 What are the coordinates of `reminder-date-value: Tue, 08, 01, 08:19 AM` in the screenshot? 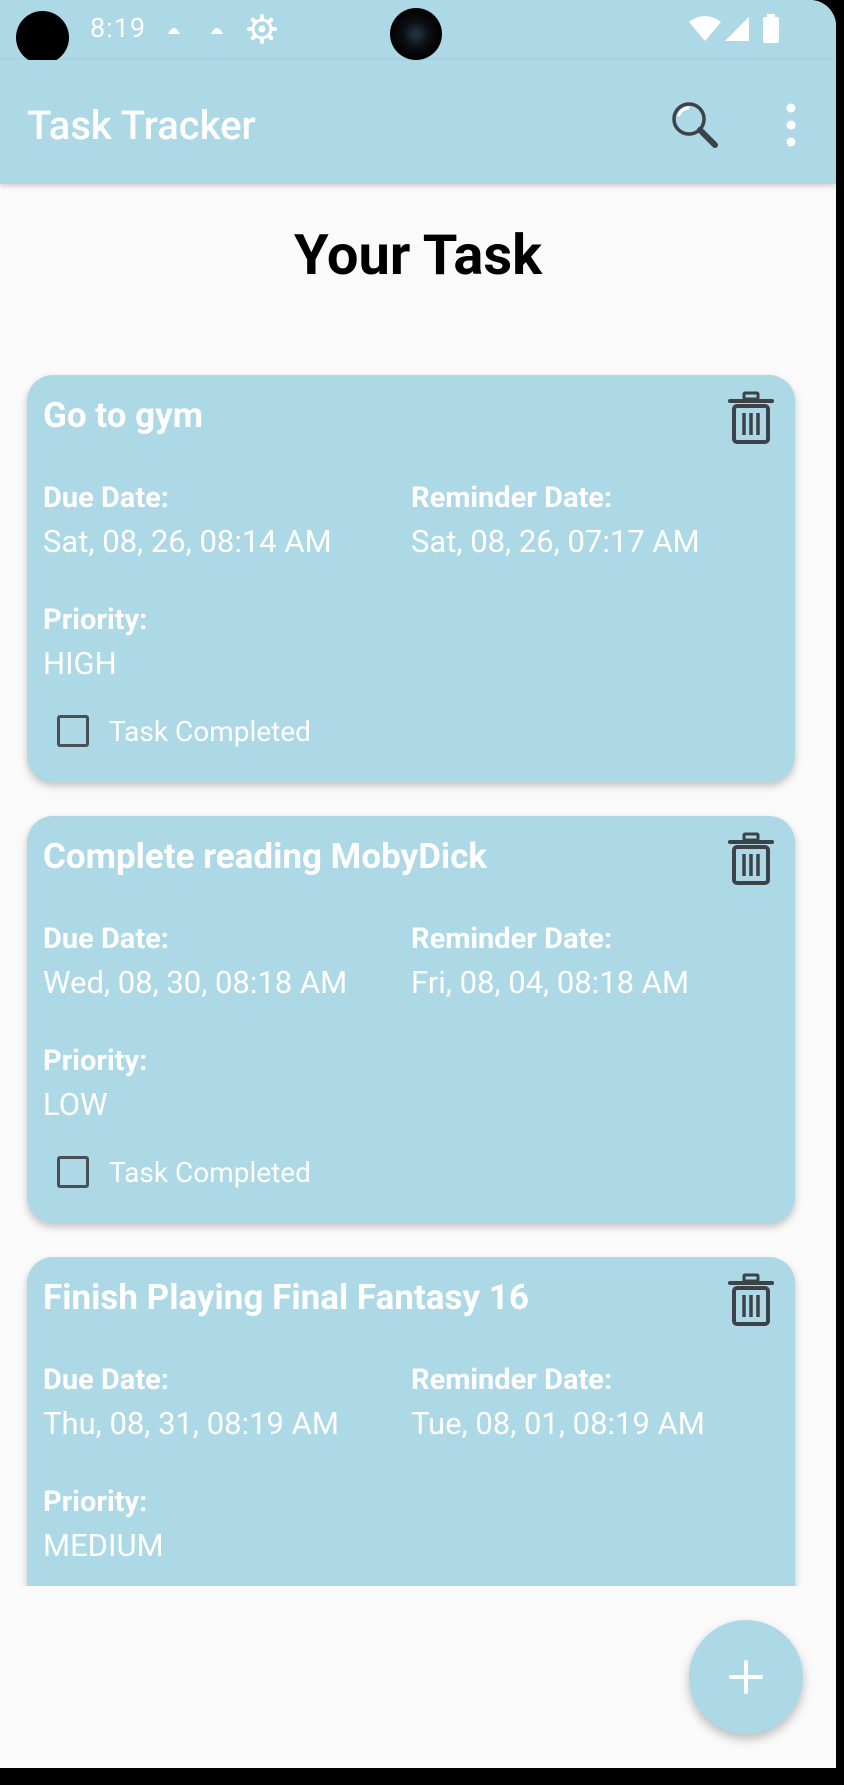 It's located at (558, 1423).